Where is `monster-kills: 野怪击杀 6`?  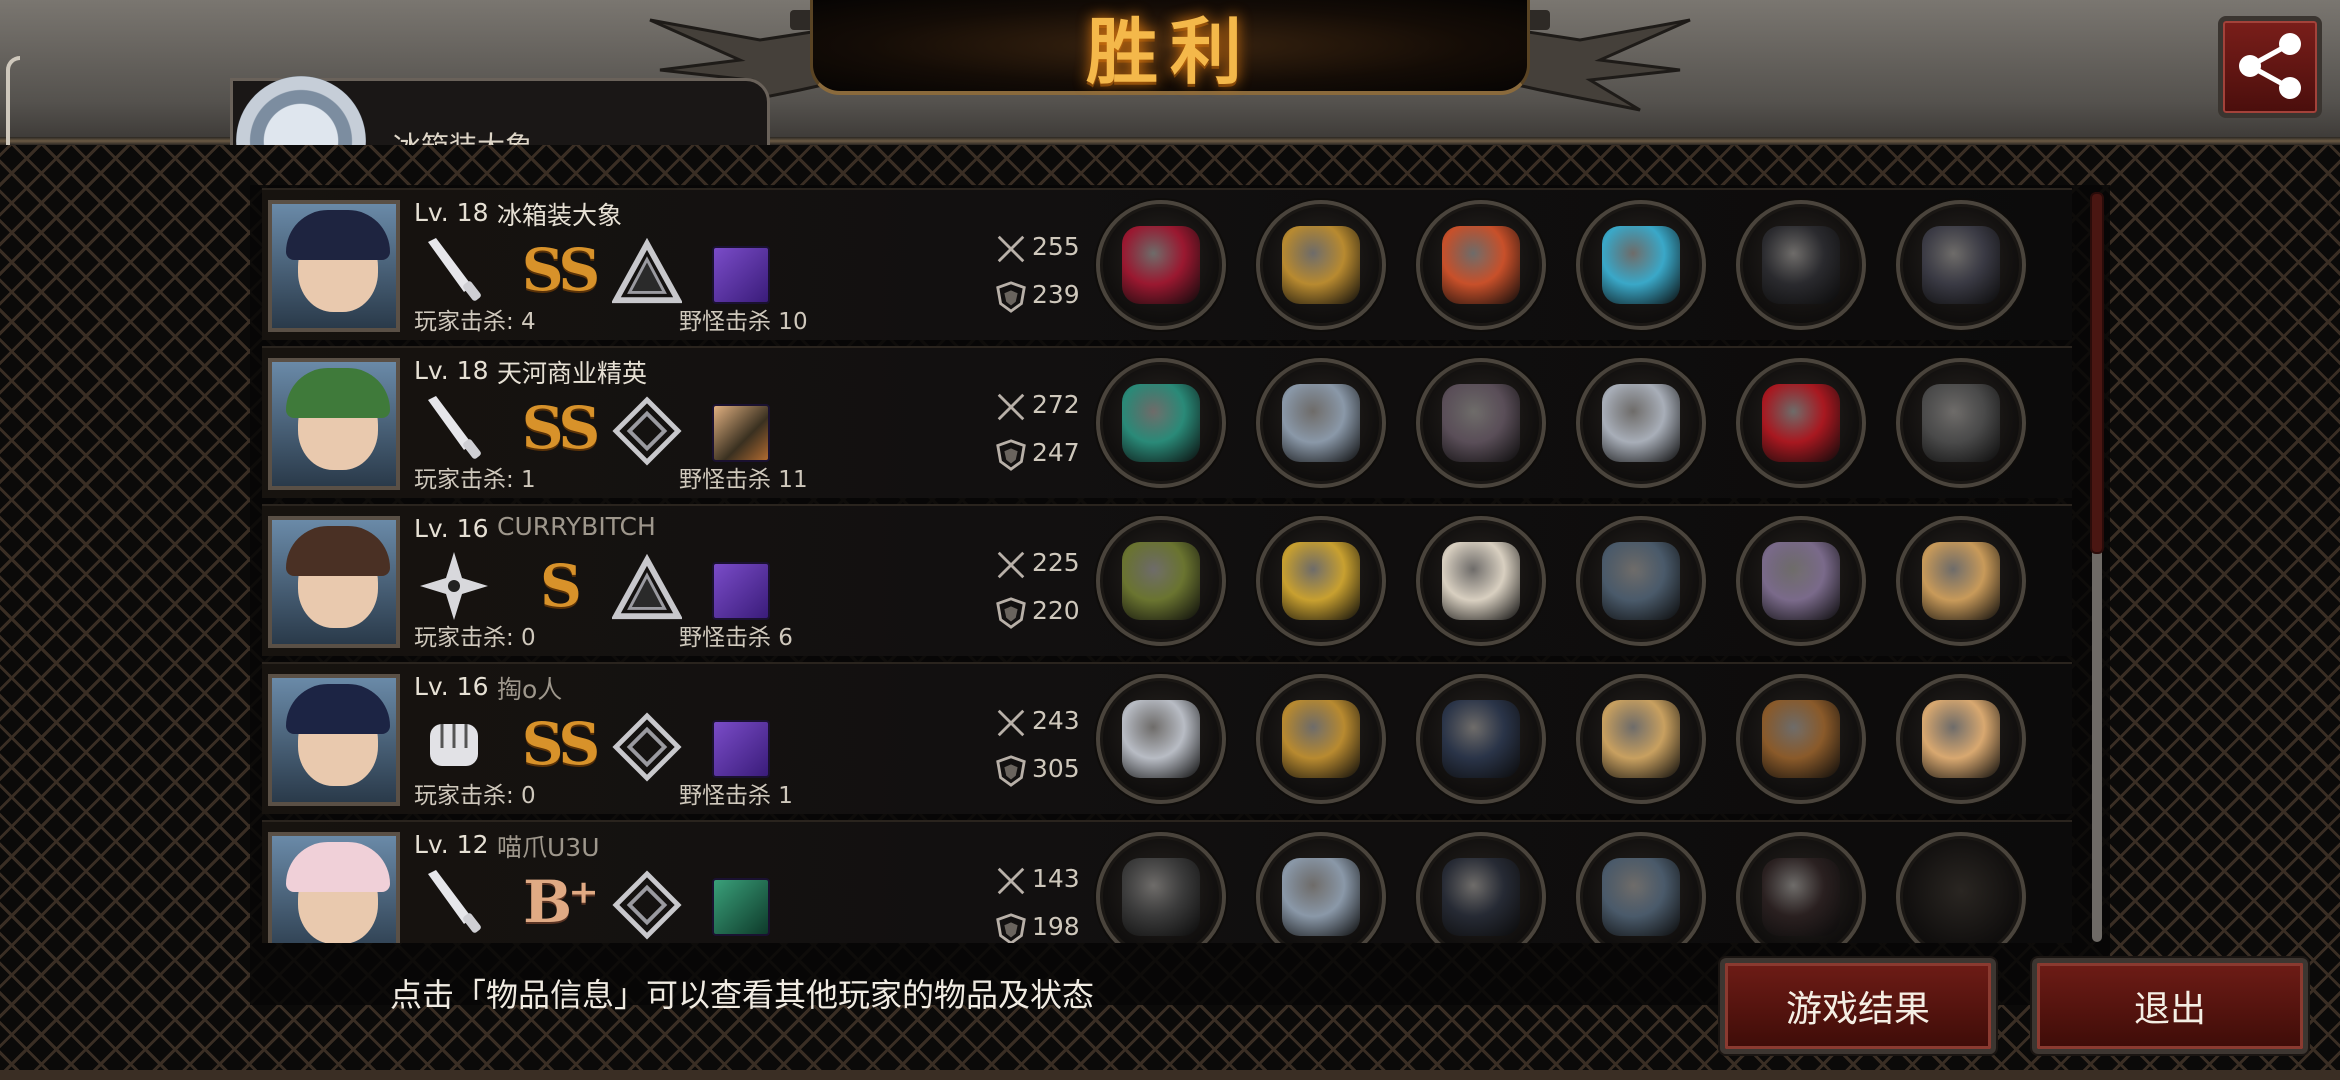
monster-kills: 野怪击杀 6 is located at coordinates (736, 638).